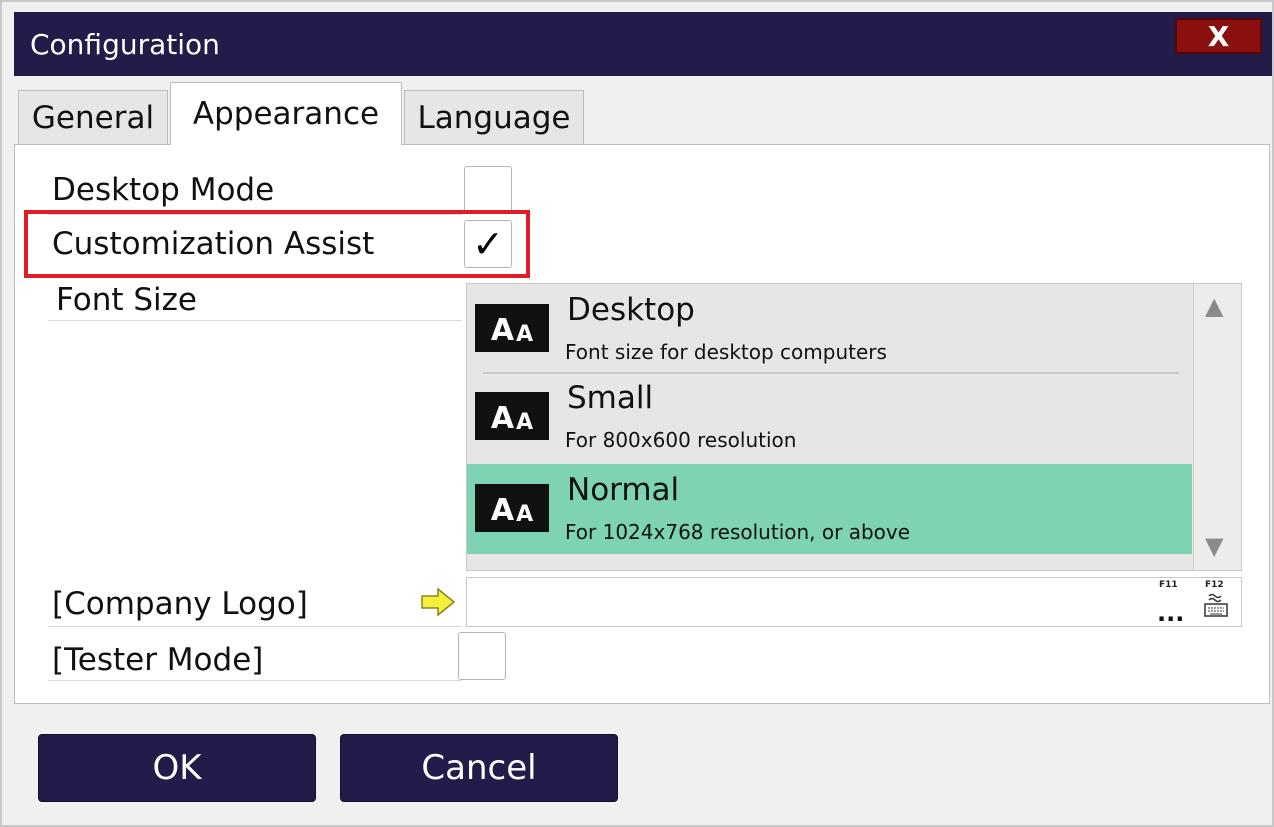 This screenshot has width=1274, height=827. Describe the element at coordinates (829, 419) in the screenshot. I see `font-option-small: AA Small For 800x600 resolution` at that location.